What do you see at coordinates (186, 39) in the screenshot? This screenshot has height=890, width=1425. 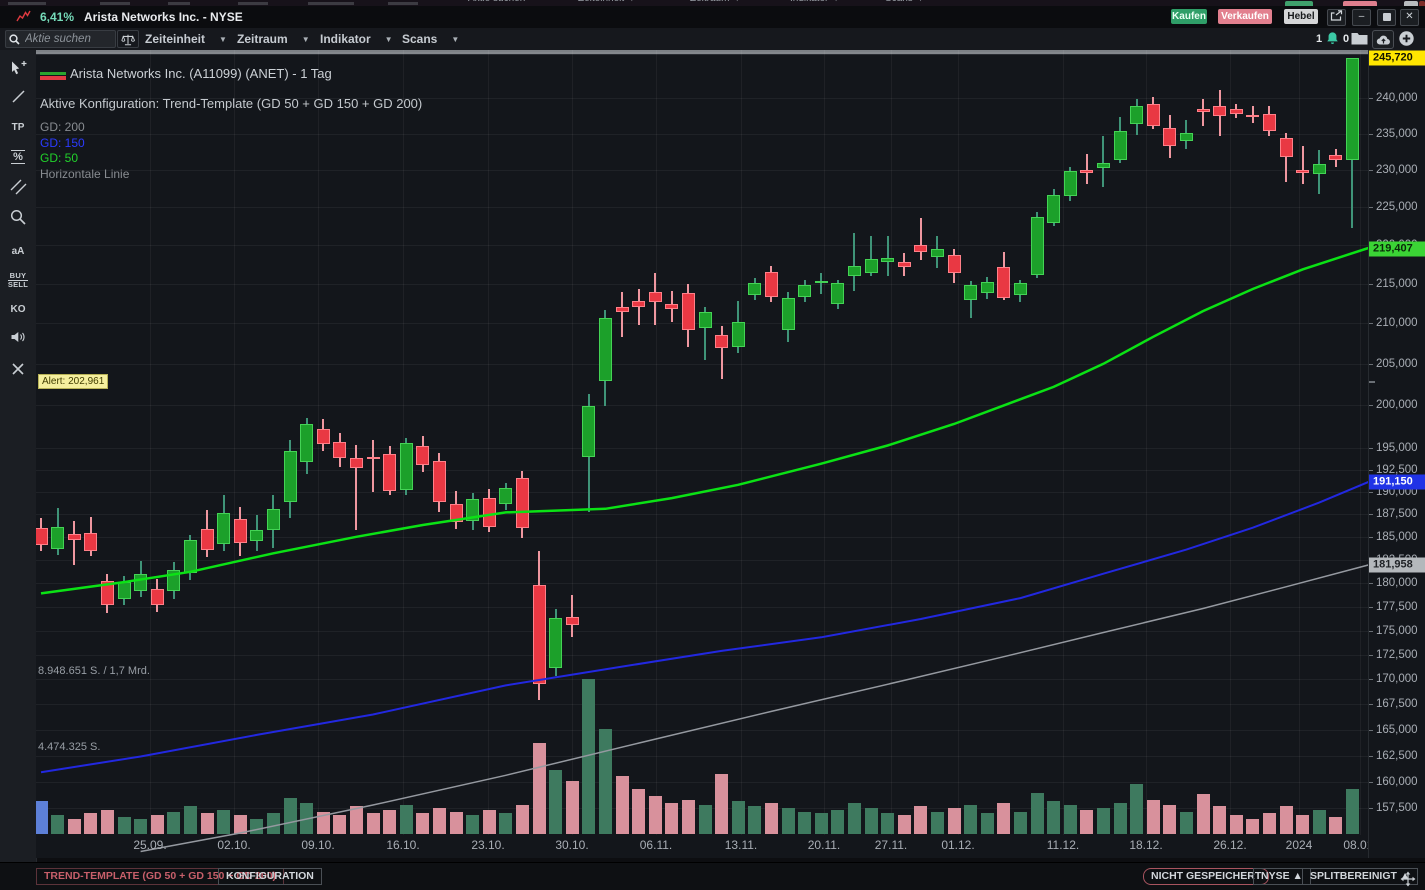 I see `menu-zeiteinheit: Zeiteinheit ▼` at bounding box center [186, 39].